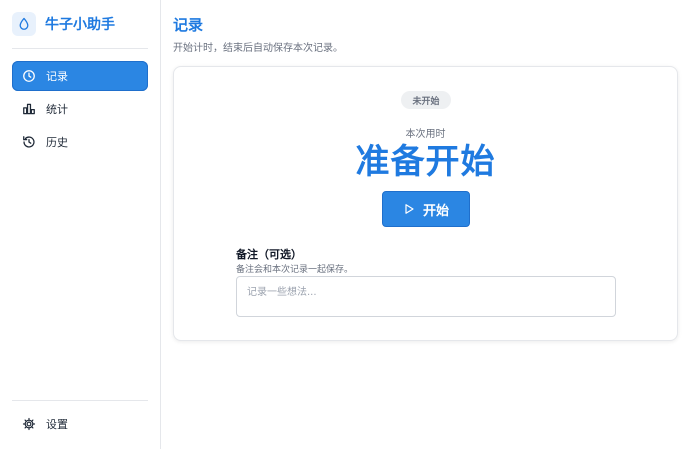  I want to click on note-input, so click(426, 296).